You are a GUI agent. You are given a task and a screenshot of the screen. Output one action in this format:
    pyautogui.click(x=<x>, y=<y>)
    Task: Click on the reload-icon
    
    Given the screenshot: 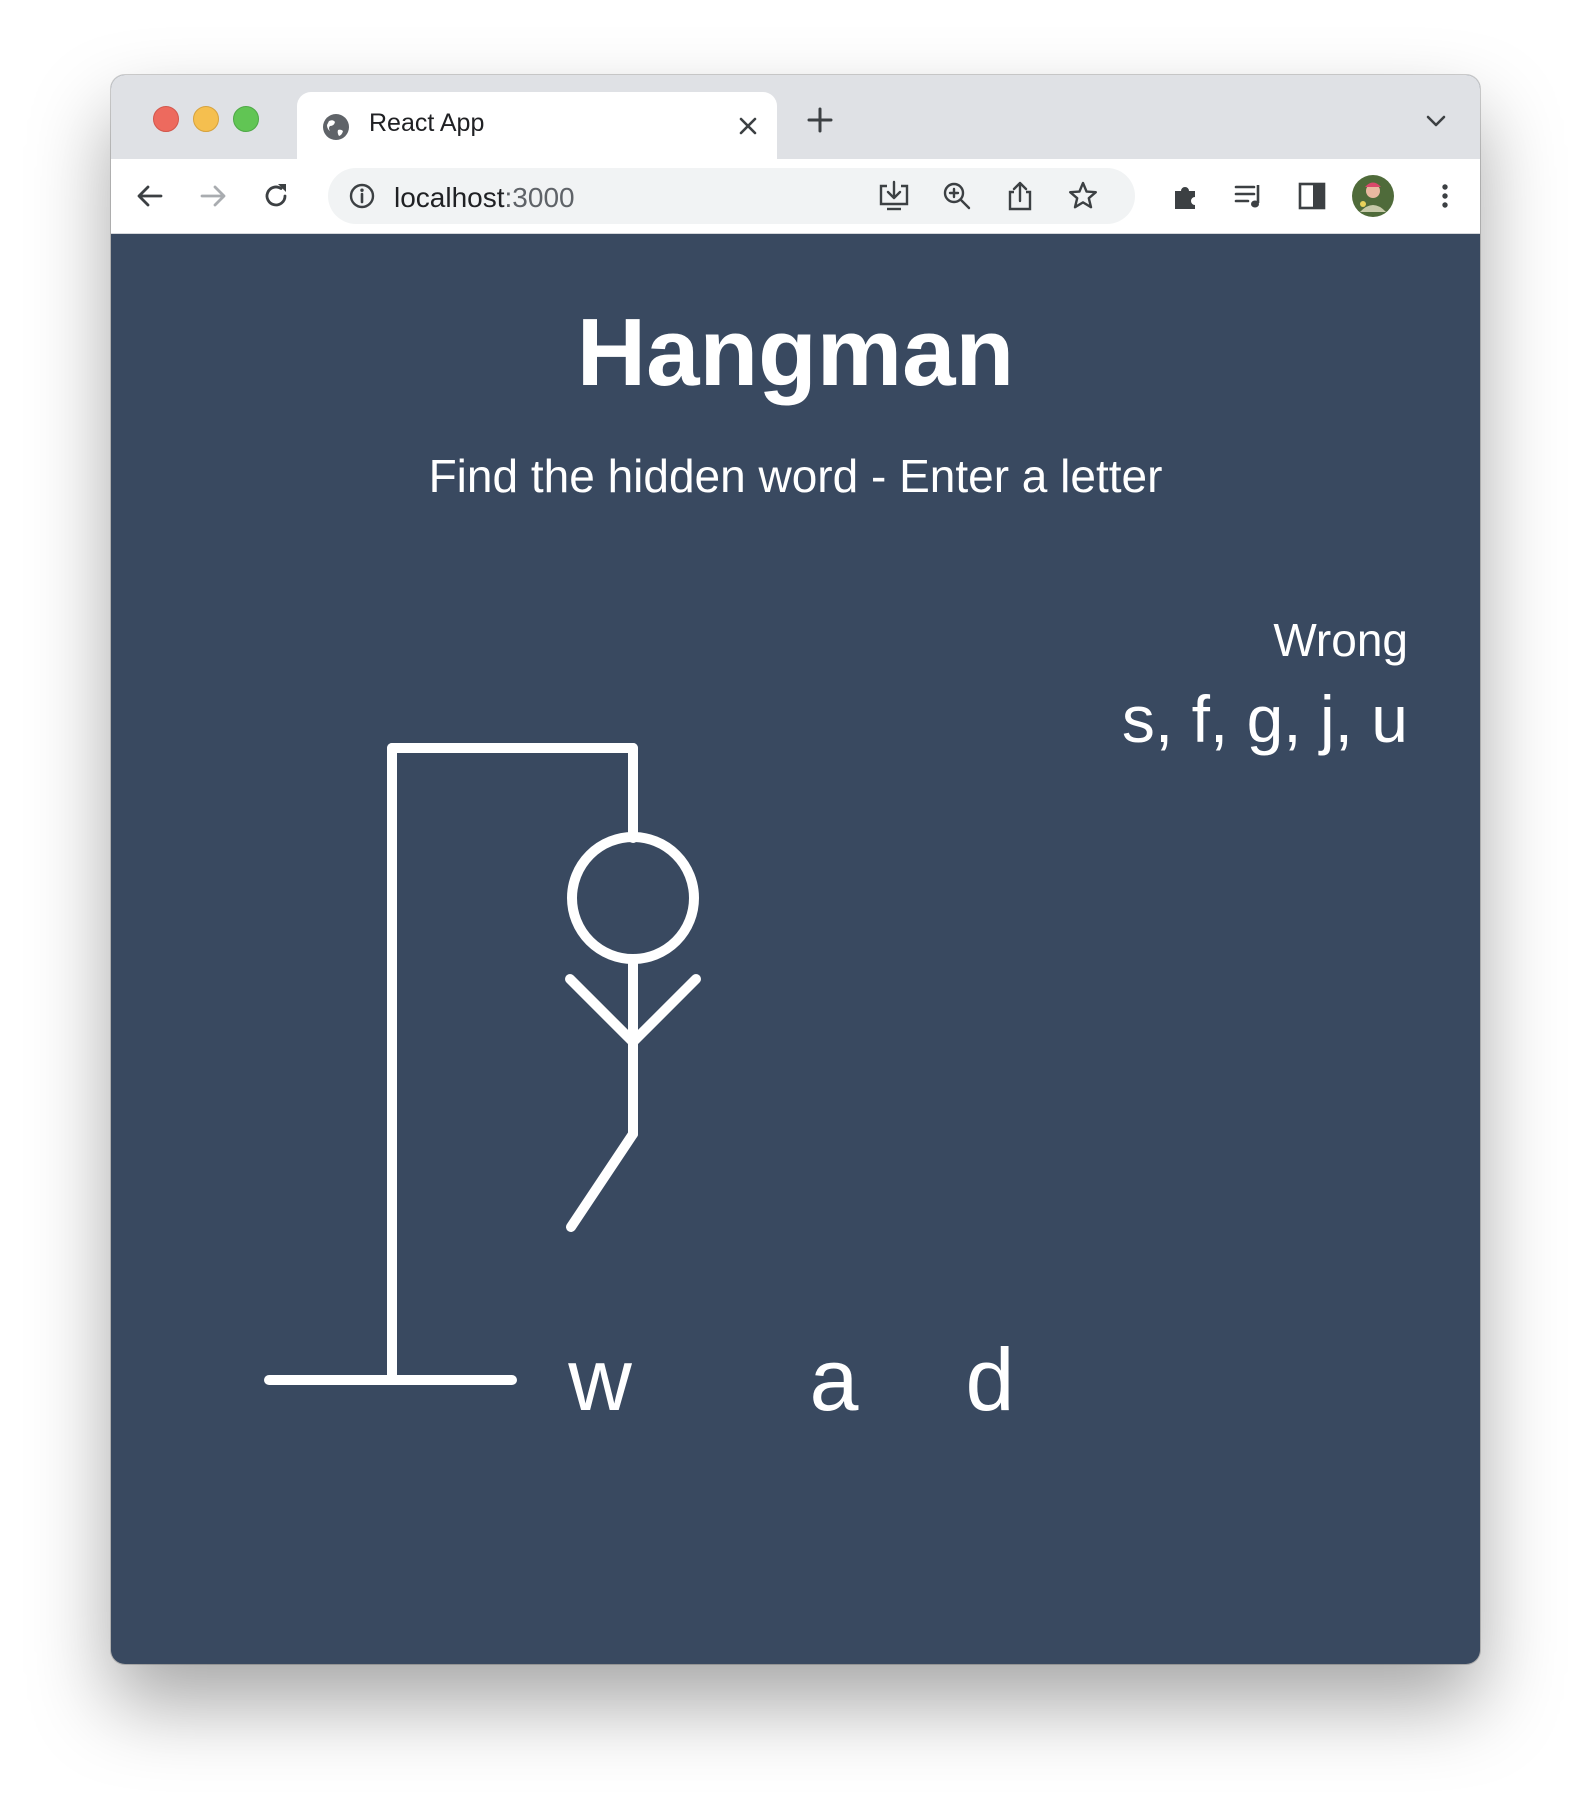 What is the action you would take?
    pyautogui.click(x=276, y=196)
    